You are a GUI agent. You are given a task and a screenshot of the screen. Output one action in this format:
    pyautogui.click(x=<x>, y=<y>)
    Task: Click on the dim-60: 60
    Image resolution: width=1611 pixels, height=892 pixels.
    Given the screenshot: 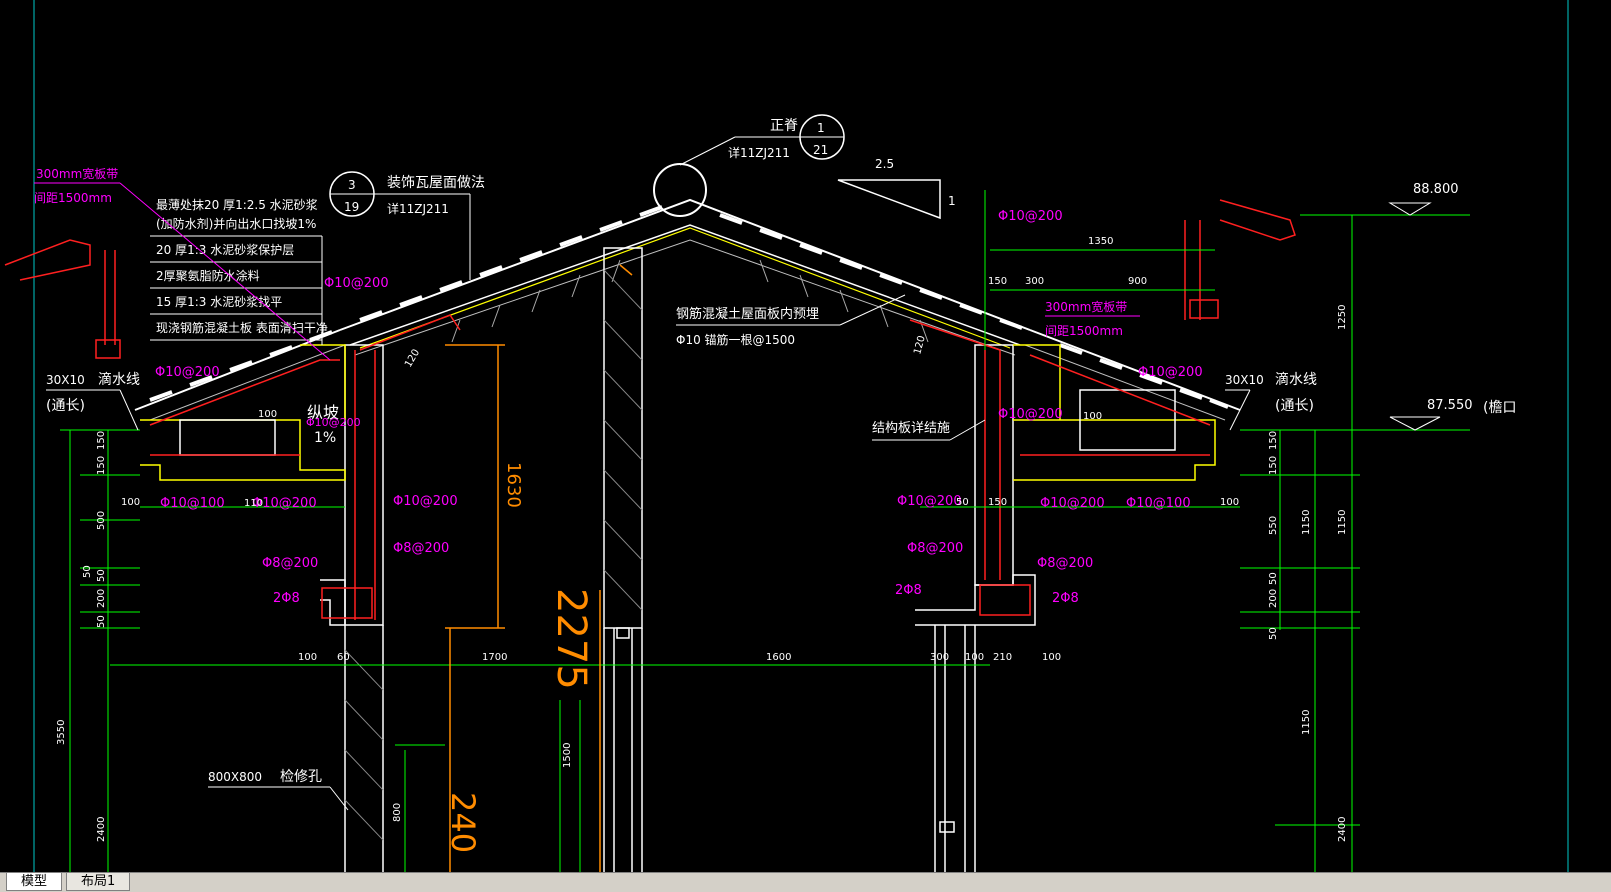 What is the action you would take?
    pyautogui.click(x=343, y=657)
    